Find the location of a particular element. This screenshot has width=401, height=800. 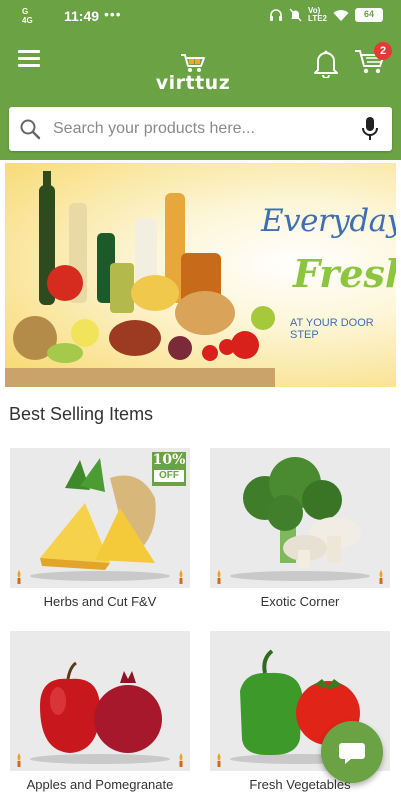

status-bar: G 4G 11:49 ••• Vo) LTE2 64 is located at coordinates (200, 15).